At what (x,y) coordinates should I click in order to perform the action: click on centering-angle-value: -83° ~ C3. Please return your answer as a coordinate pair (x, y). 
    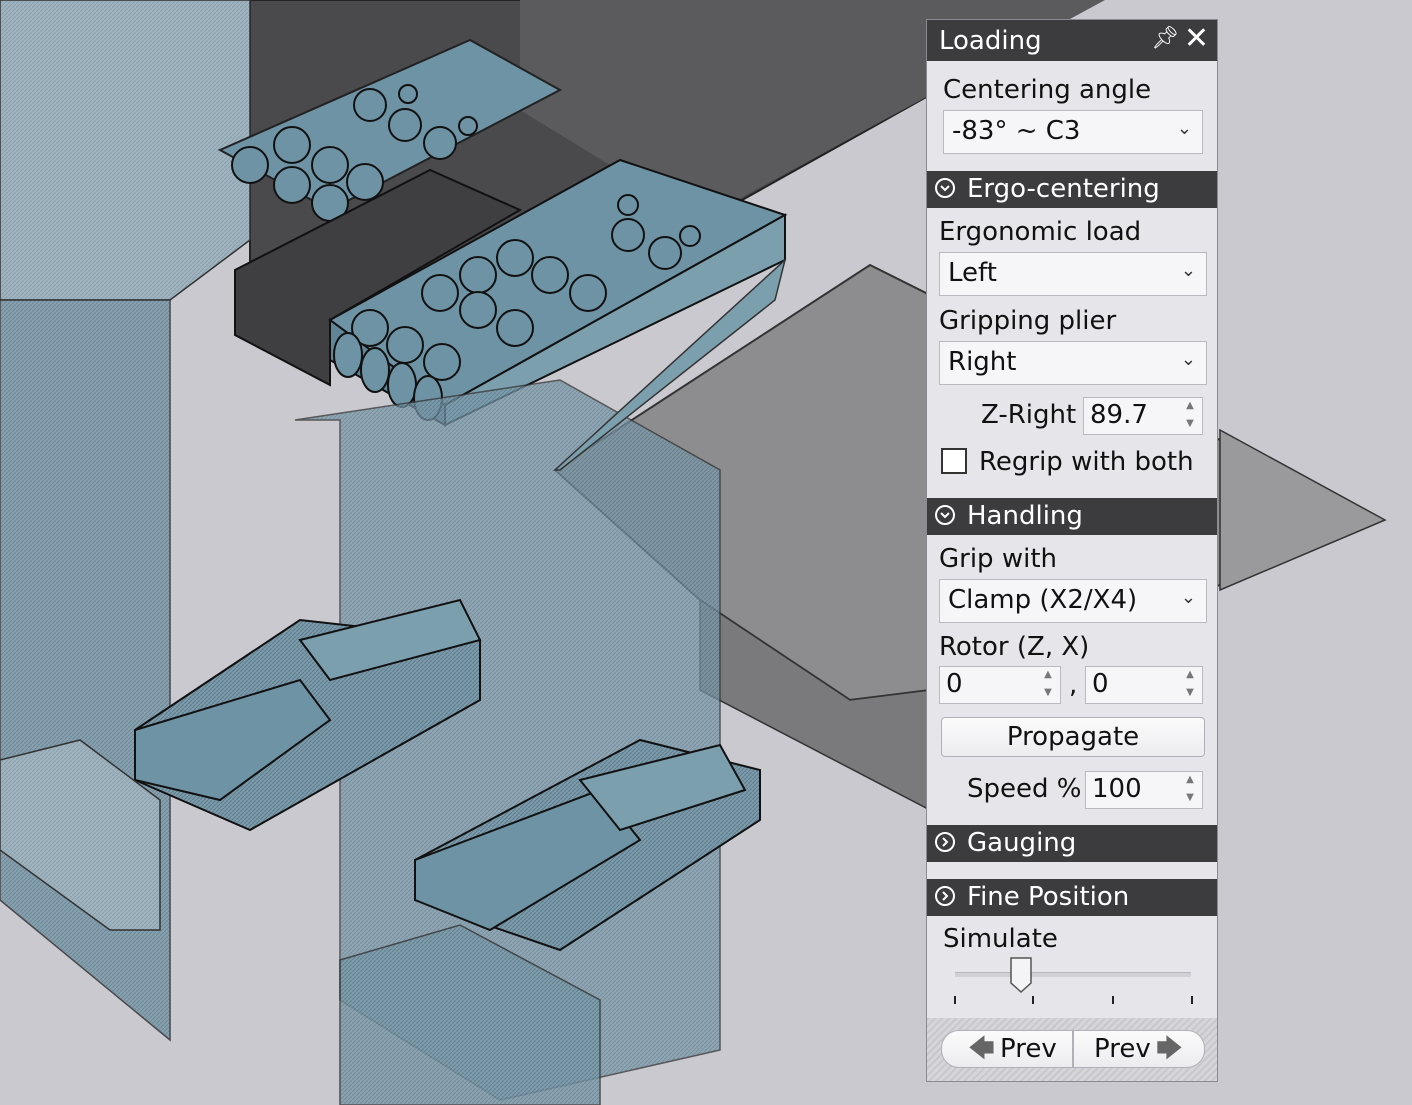
    Looking at the image, I should click on (1016, 131).